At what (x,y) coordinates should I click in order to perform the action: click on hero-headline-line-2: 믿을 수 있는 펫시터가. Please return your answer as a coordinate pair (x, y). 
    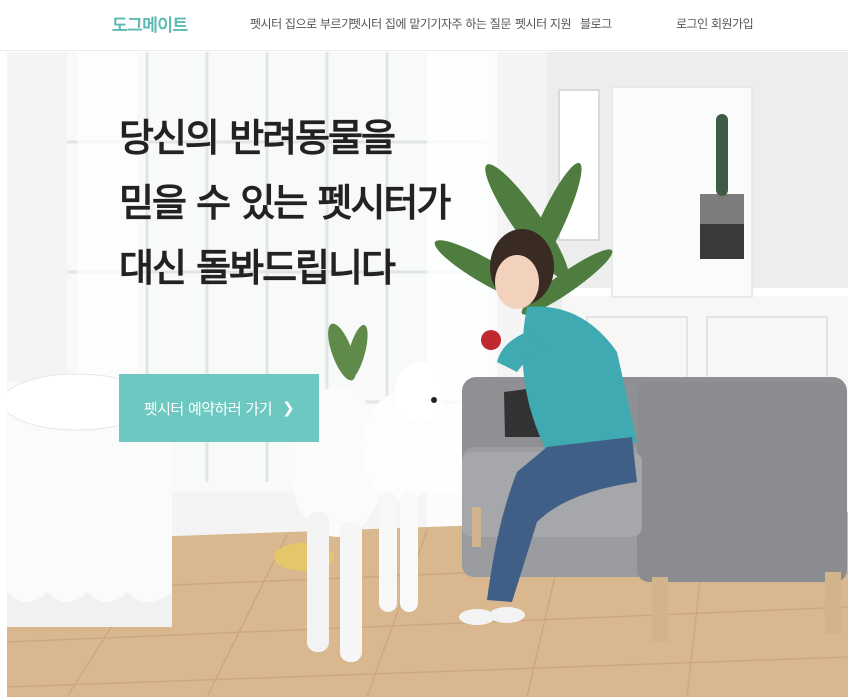
    Looking at the image, I should click on (285, 203).